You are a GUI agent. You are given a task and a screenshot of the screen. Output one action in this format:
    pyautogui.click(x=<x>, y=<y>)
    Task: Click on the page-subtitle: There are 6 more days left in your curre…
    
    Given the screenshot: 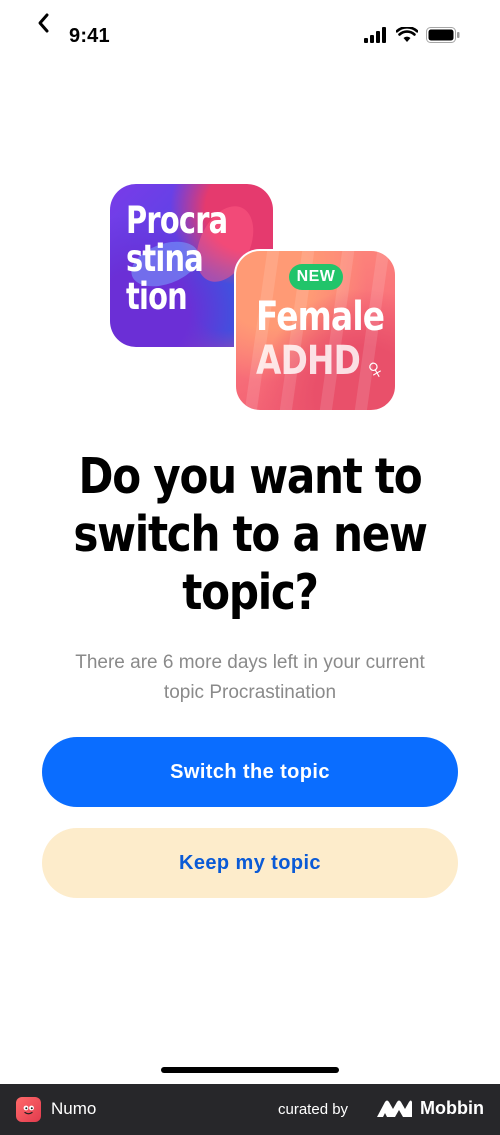 What is the action you would take?
    pyautogui.click(x=250, y=677)
    